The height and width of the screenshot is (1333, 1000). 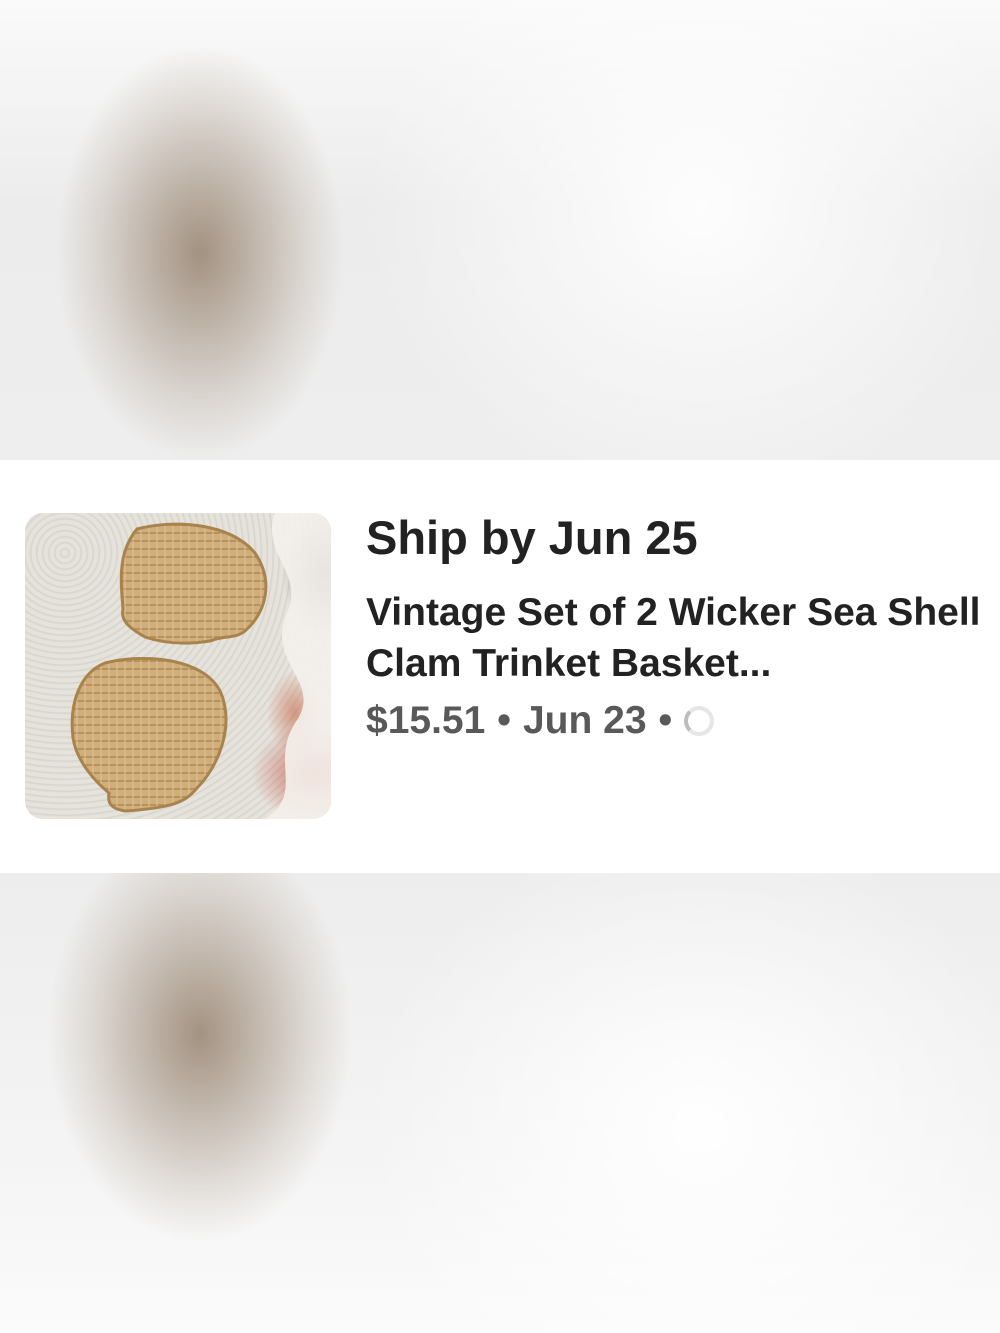 What do you see at coordinates (200, 666) in the screenshot?
I see `wicker-shell-baskets-image` at bounding box center [200, 666].